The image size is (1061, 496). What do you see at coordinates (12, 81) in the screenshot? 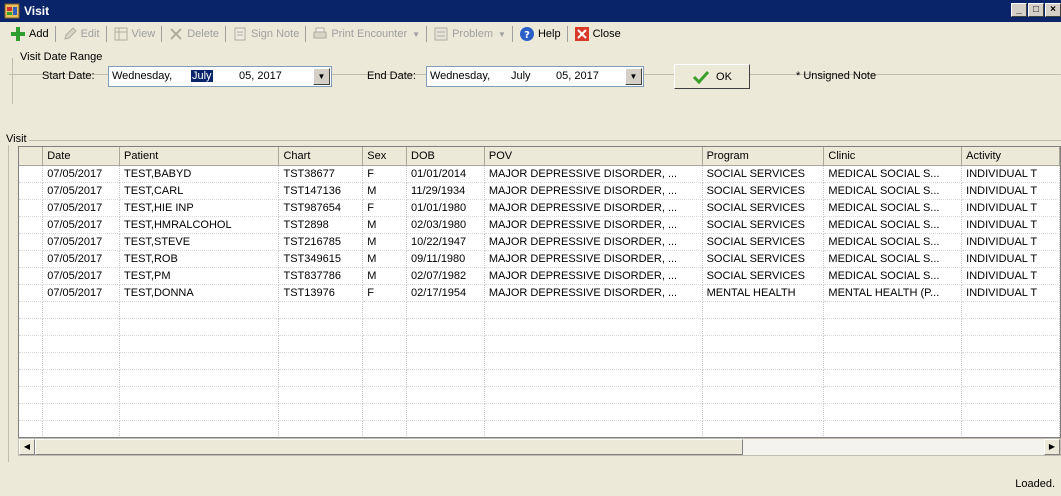
I see `date-range-frame-line` at bounding box center [12, 81].